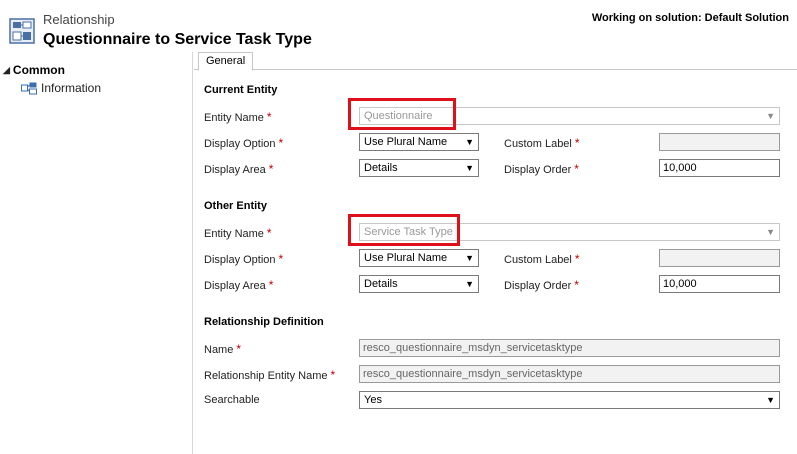 The height and width of the screenshot is (454, 797). I want to click on other-display-option-select: Use Plural Name ▼, so click(419, 258).